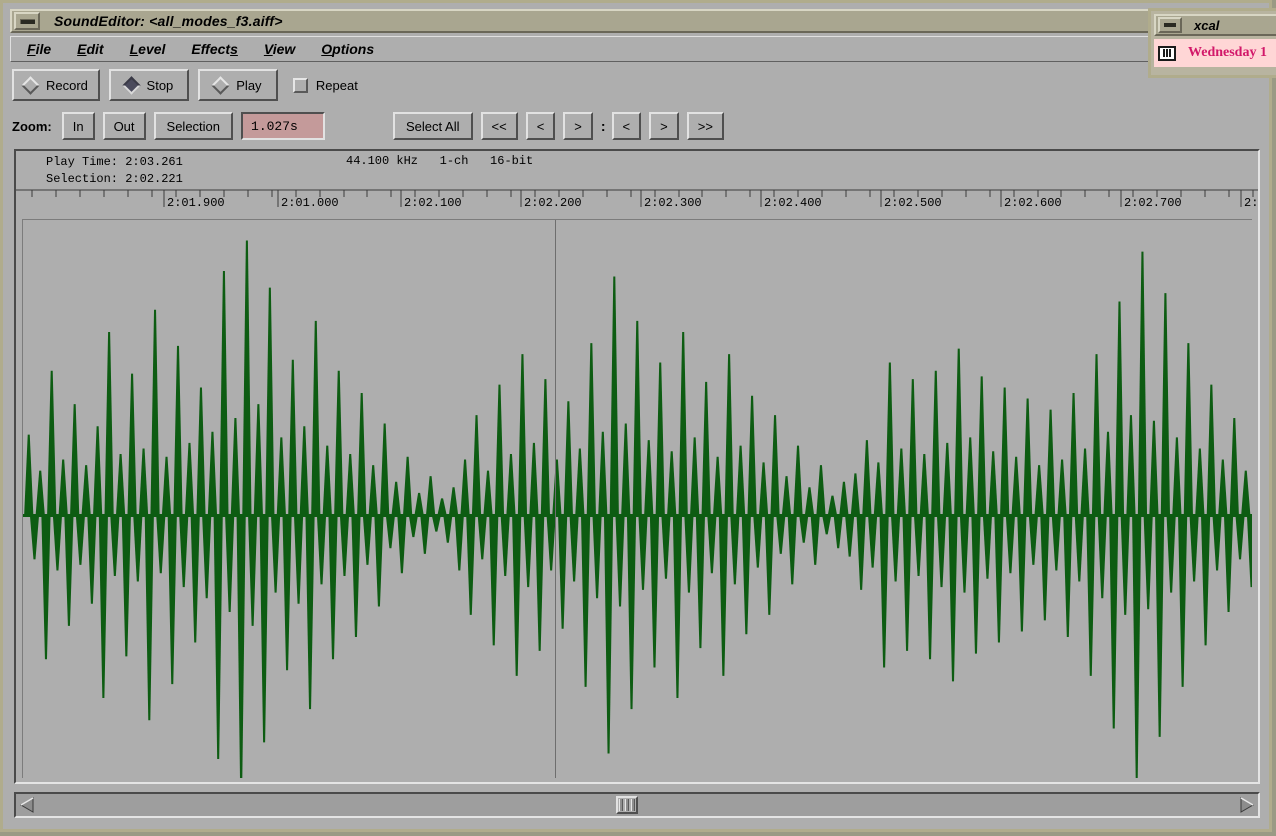 The height and width of the screenshot is (836, 1276). Describe the element at coordinates (131, 85) in the screenshot. I see `stop-diamond-icon` at that location.